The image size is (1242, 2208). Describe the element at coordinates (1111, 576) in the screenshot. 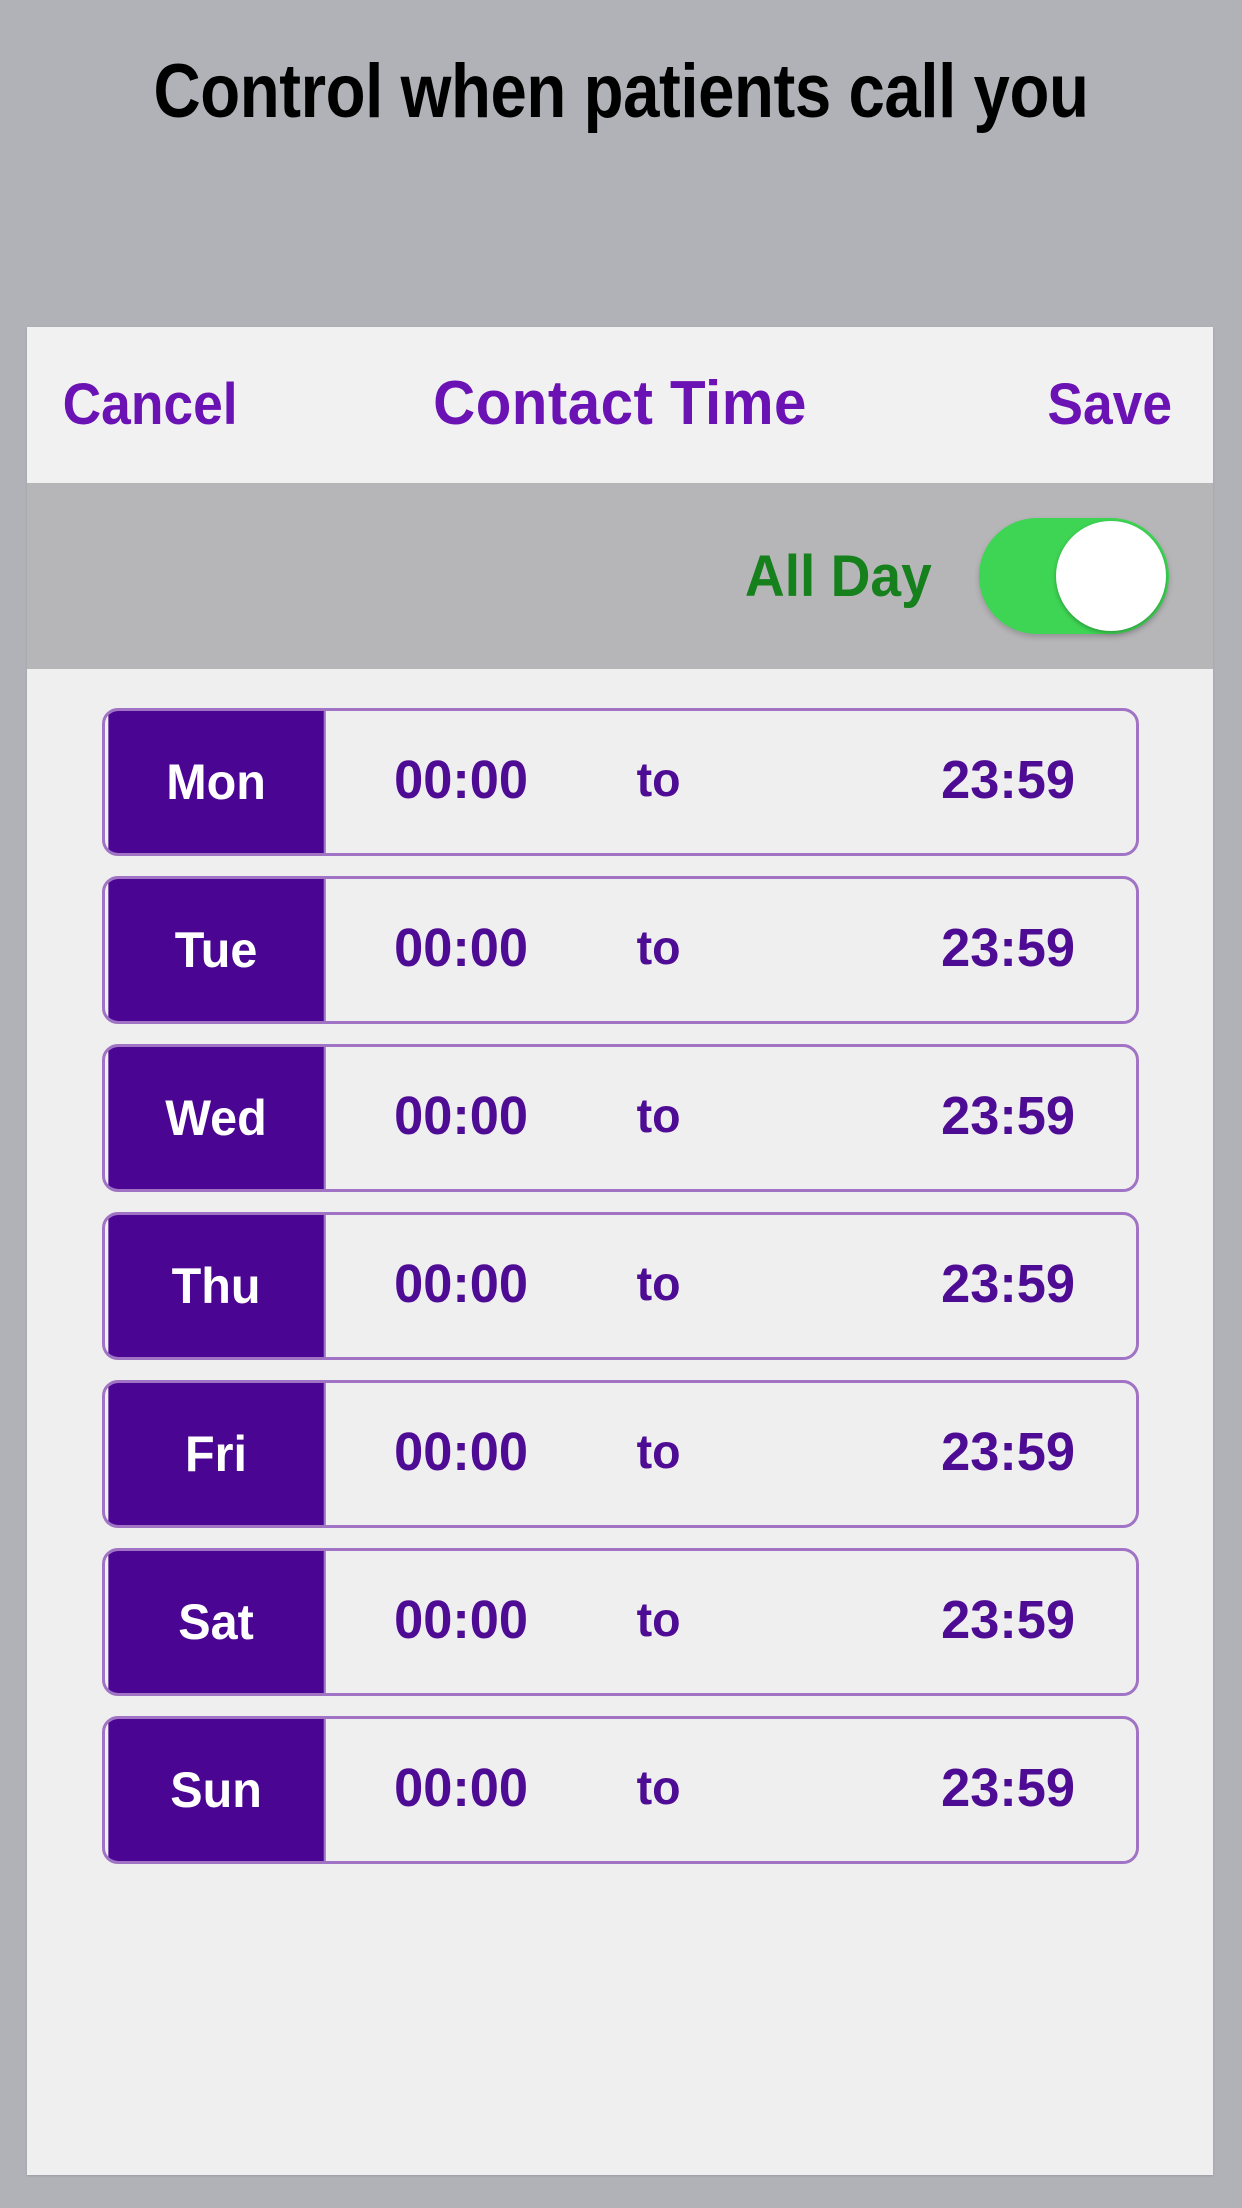

I see `toggle-knob-icon` at that location.